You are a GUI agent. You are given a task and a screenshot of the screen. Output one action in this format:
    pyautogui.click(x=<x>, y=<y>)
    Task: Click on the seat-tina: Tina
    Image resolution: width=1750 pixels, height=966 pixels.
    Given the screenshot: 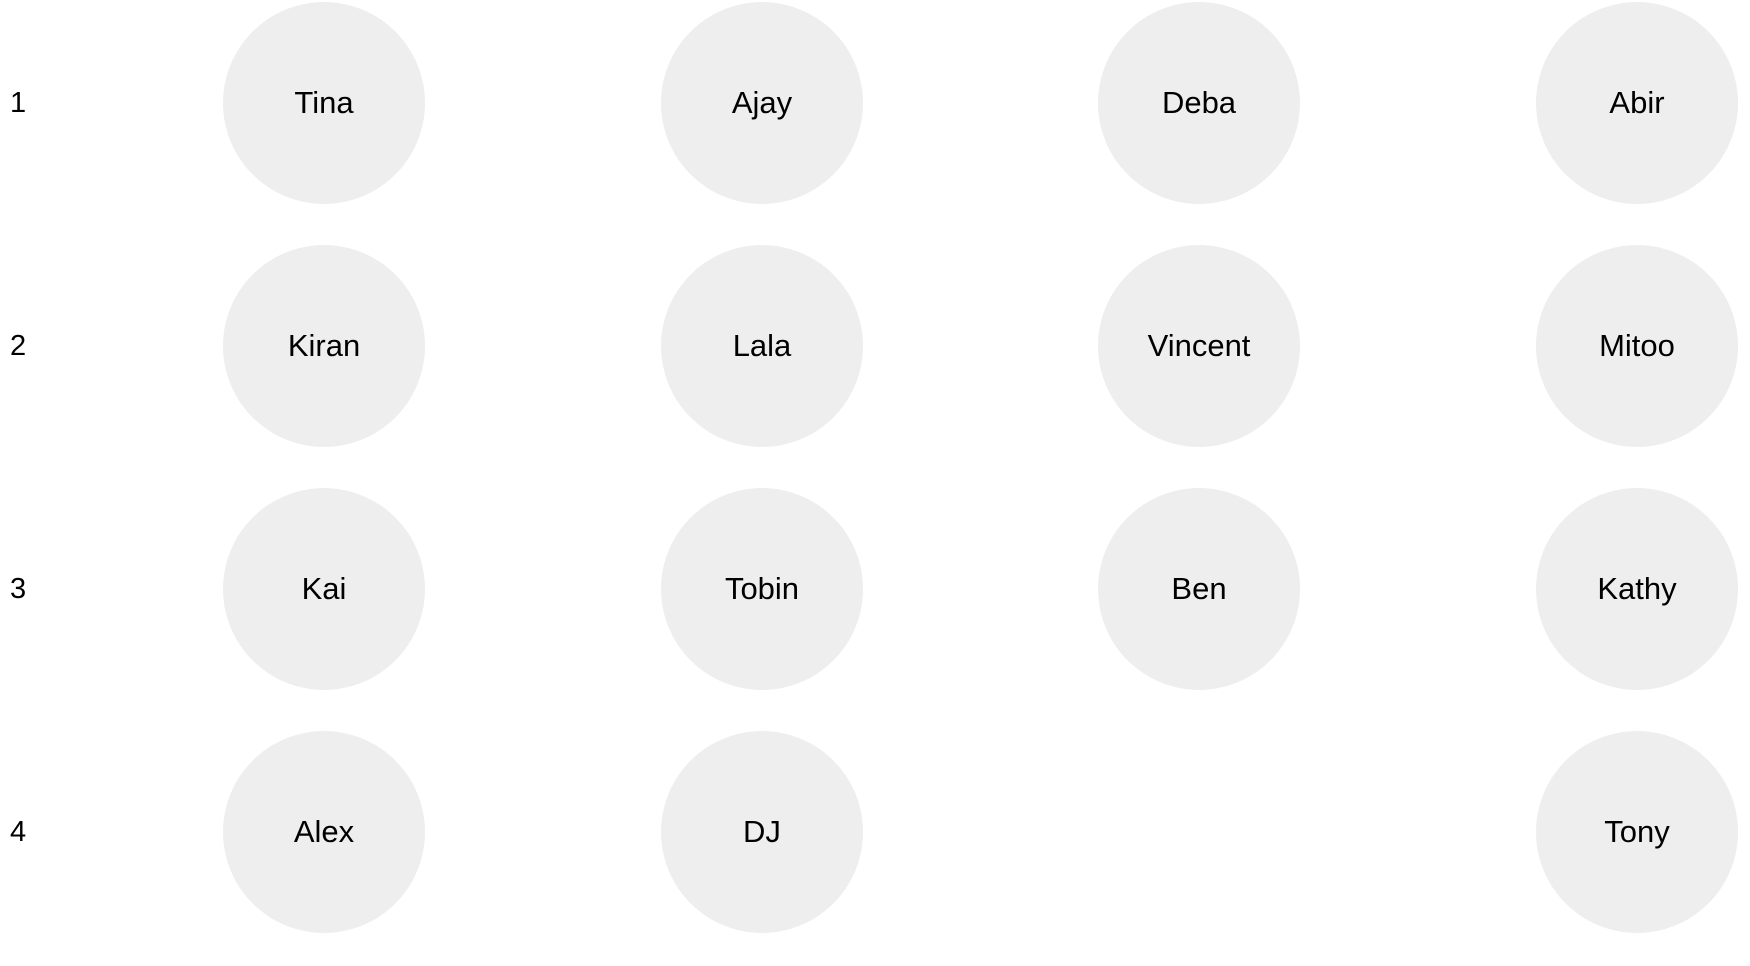 What is the action you would take?
    pyautogui.click(x=324, y=103)
    